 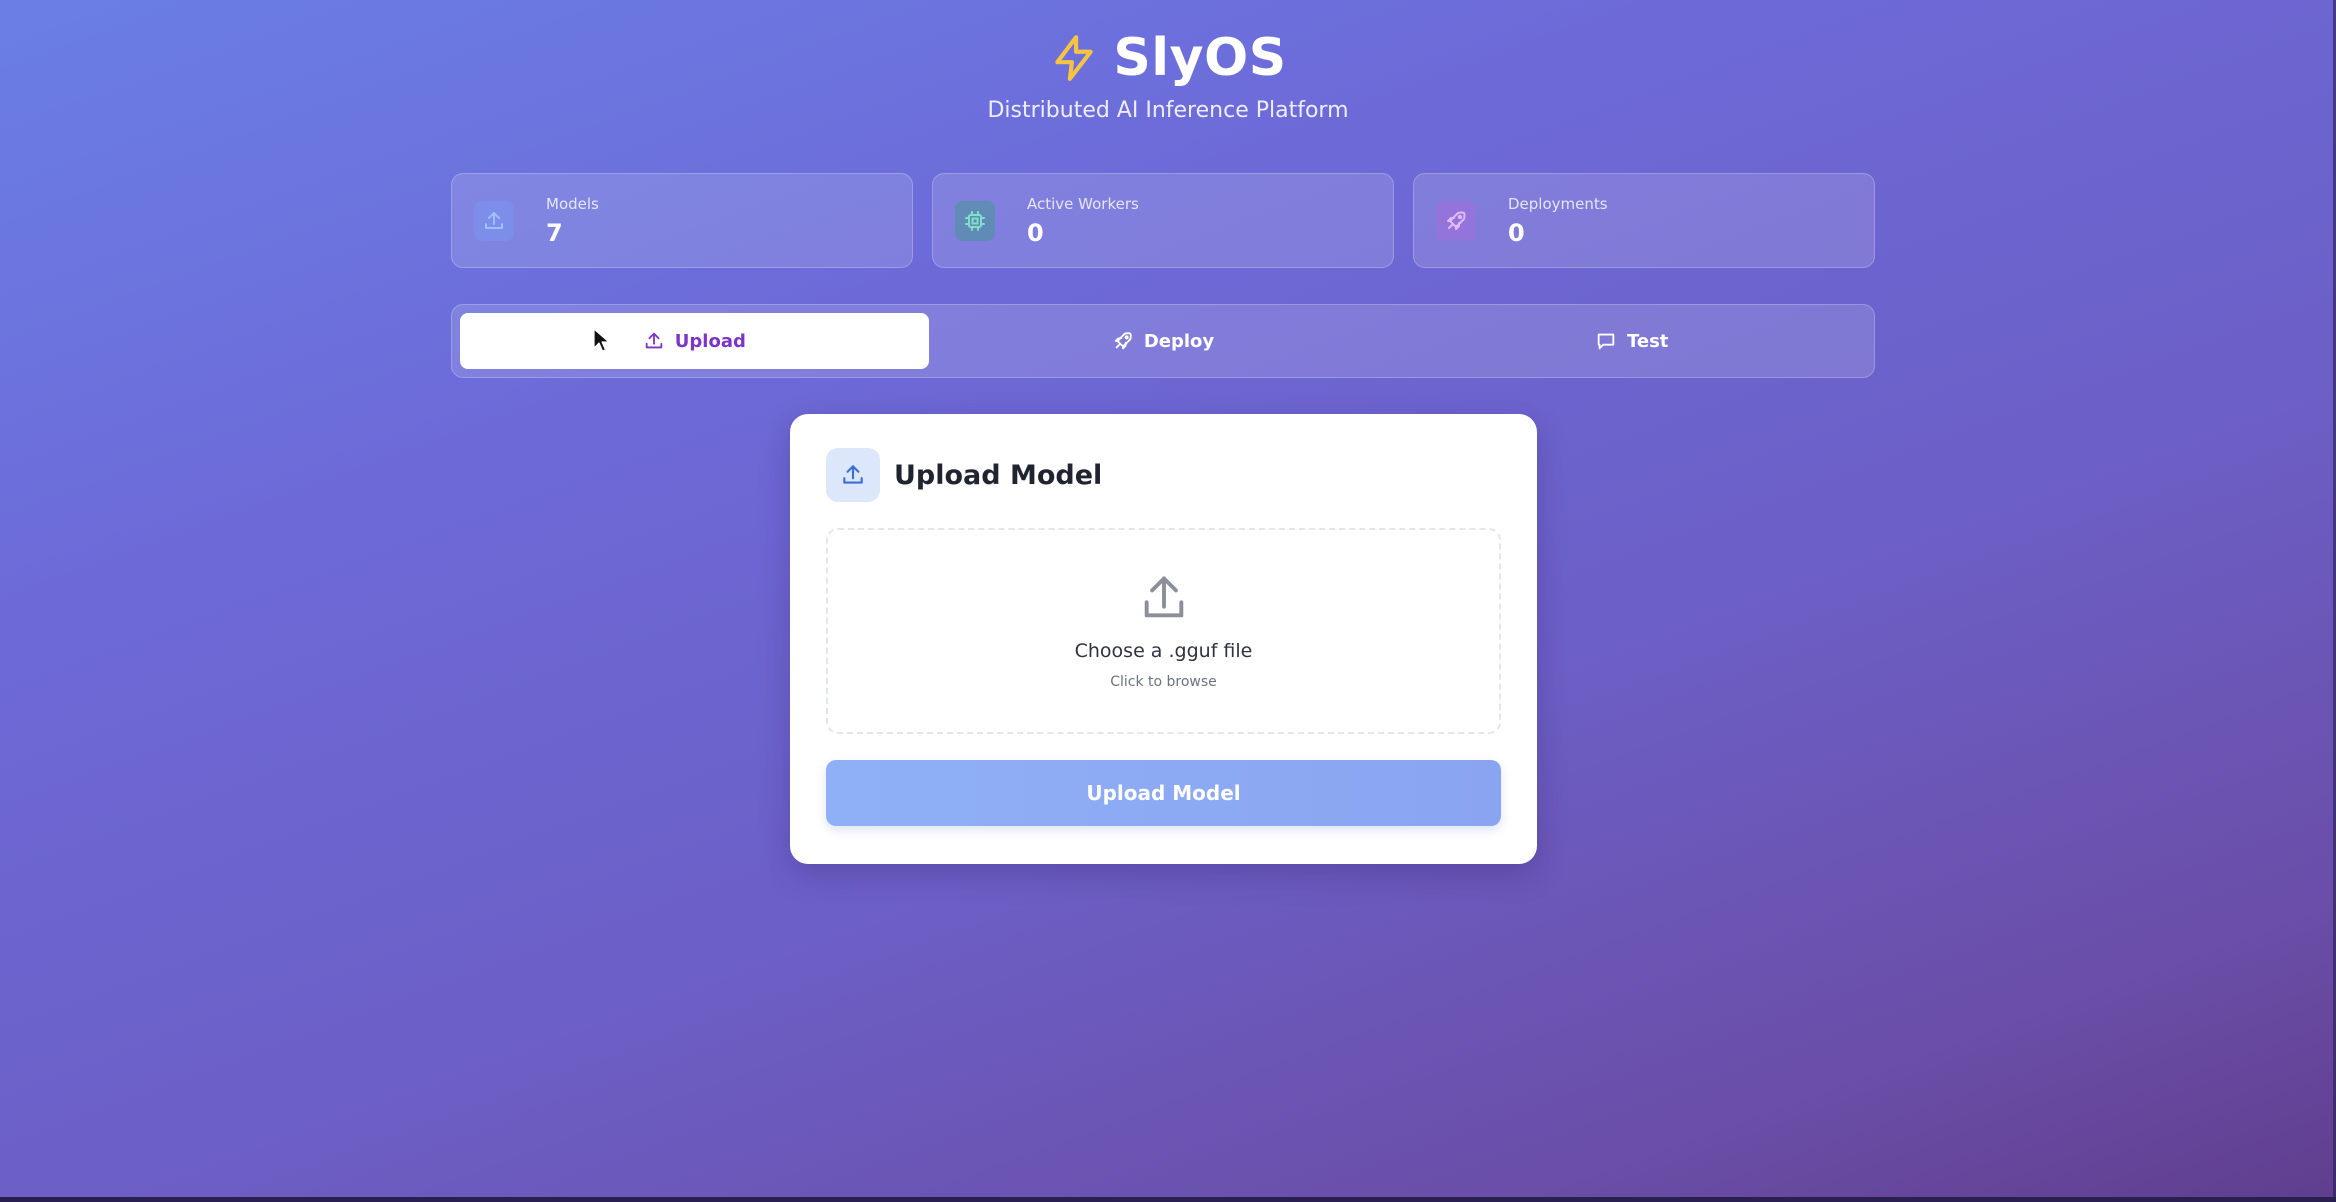 What do you see at coordinates (998, 475) in the screenshot?
I see `card-title: Upload Model` at bounding box center [998, 475].